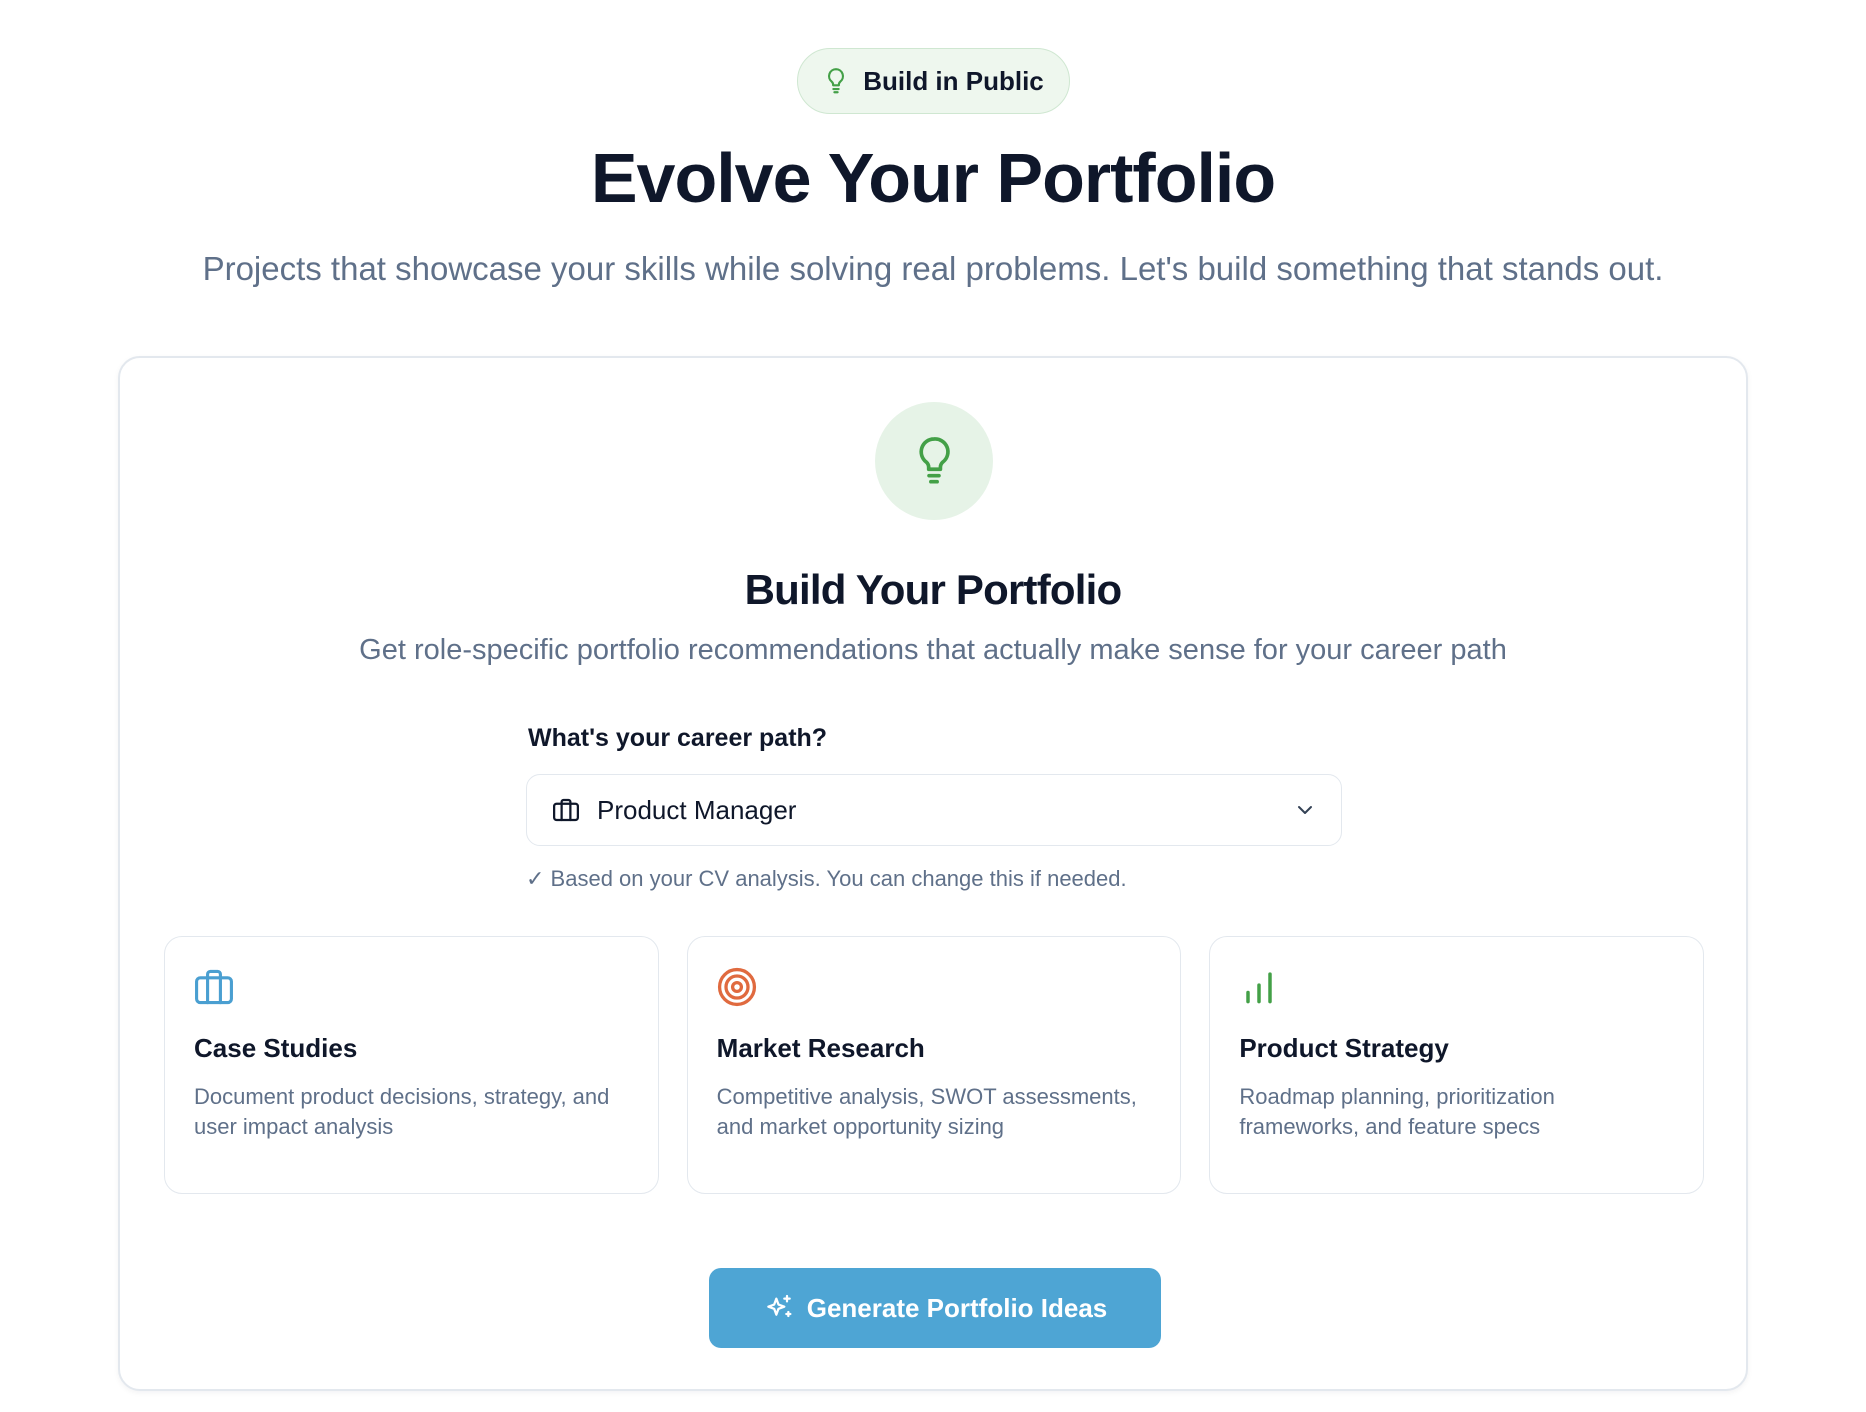  Describe the element at coordinates (276, 1048) in the screenshot. I see `feature-title: Case Studies` at that location.